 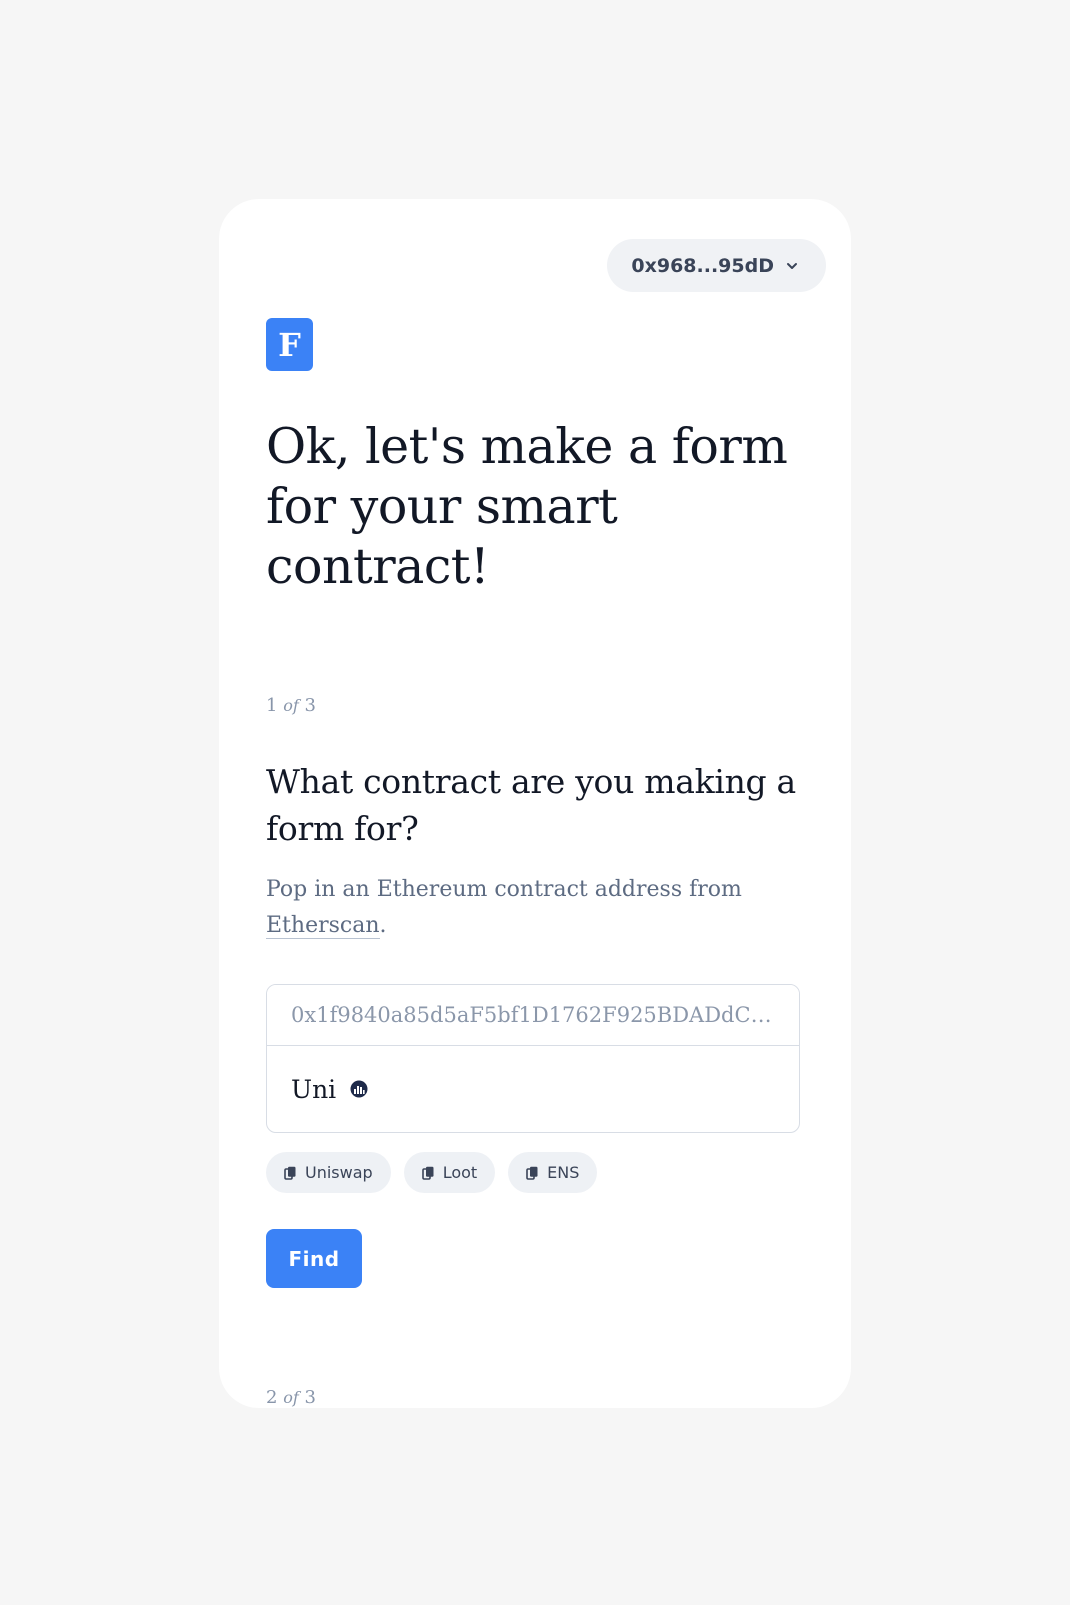 What do you see at coordinates (460, 1172) in the screenshot?
I see `chip-label: Loot` at bounding box center [460, 1172].